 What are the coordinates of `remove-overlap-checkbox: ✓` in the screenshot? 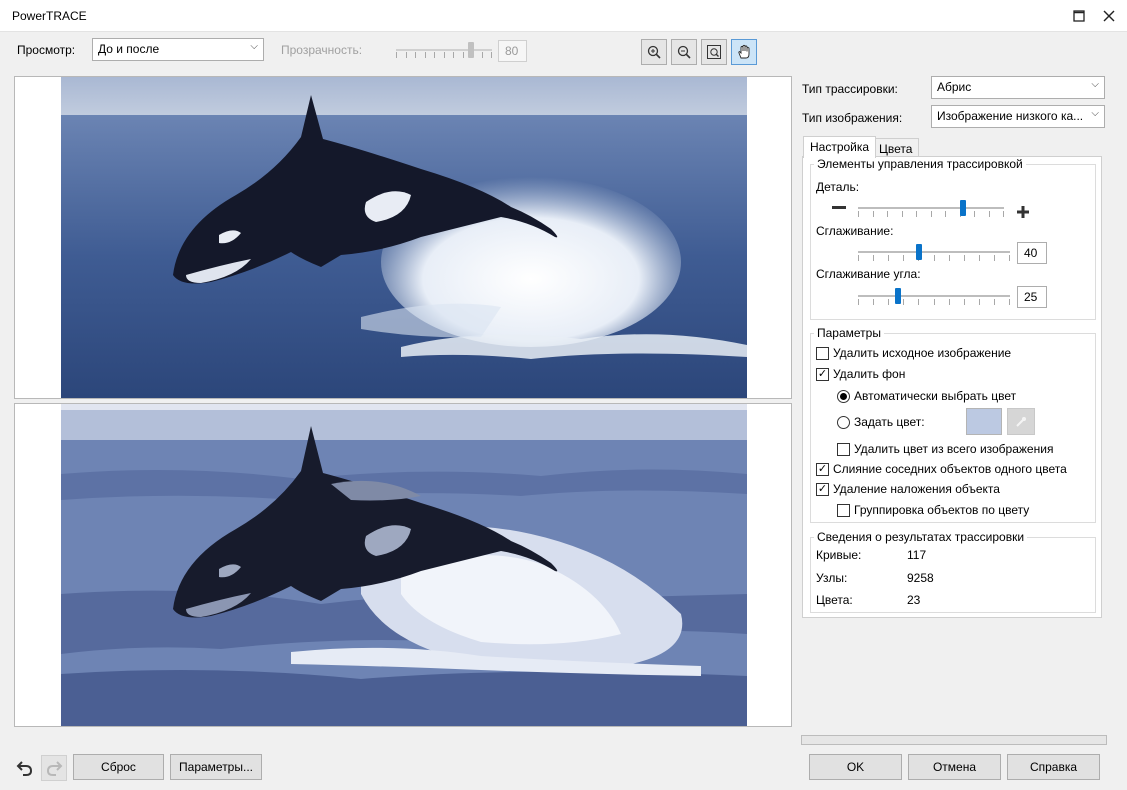 It's located at (822, 489).